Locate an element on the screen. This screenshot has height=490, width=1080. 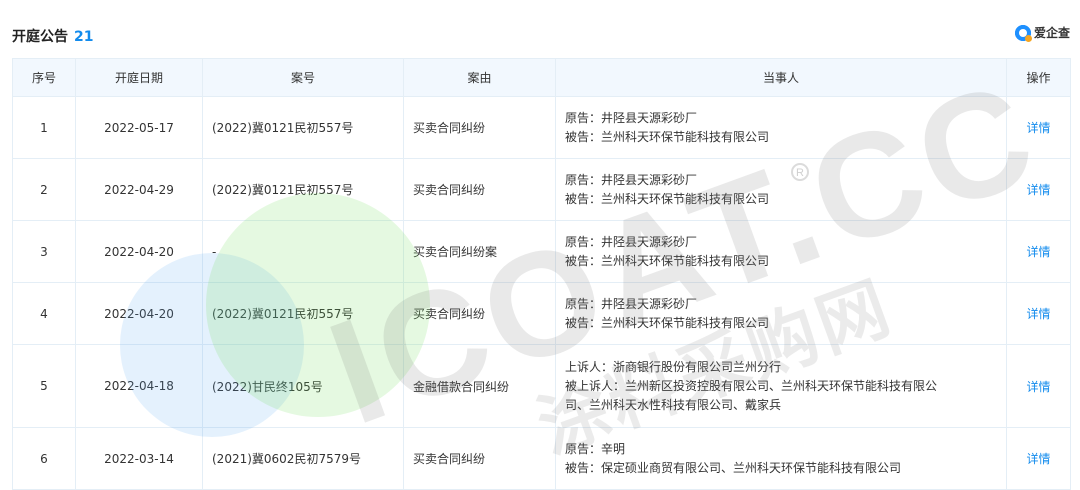
record-count: 21 is located at coordinates (84, 37).